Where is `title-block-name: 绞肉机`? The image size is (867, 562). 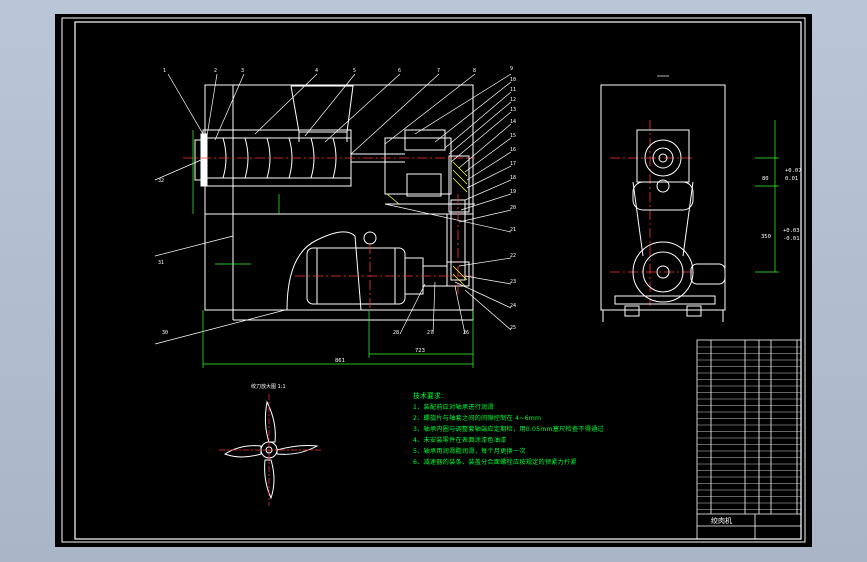
title-block-name: 绞肉机 is located at coordinates (721, 520).